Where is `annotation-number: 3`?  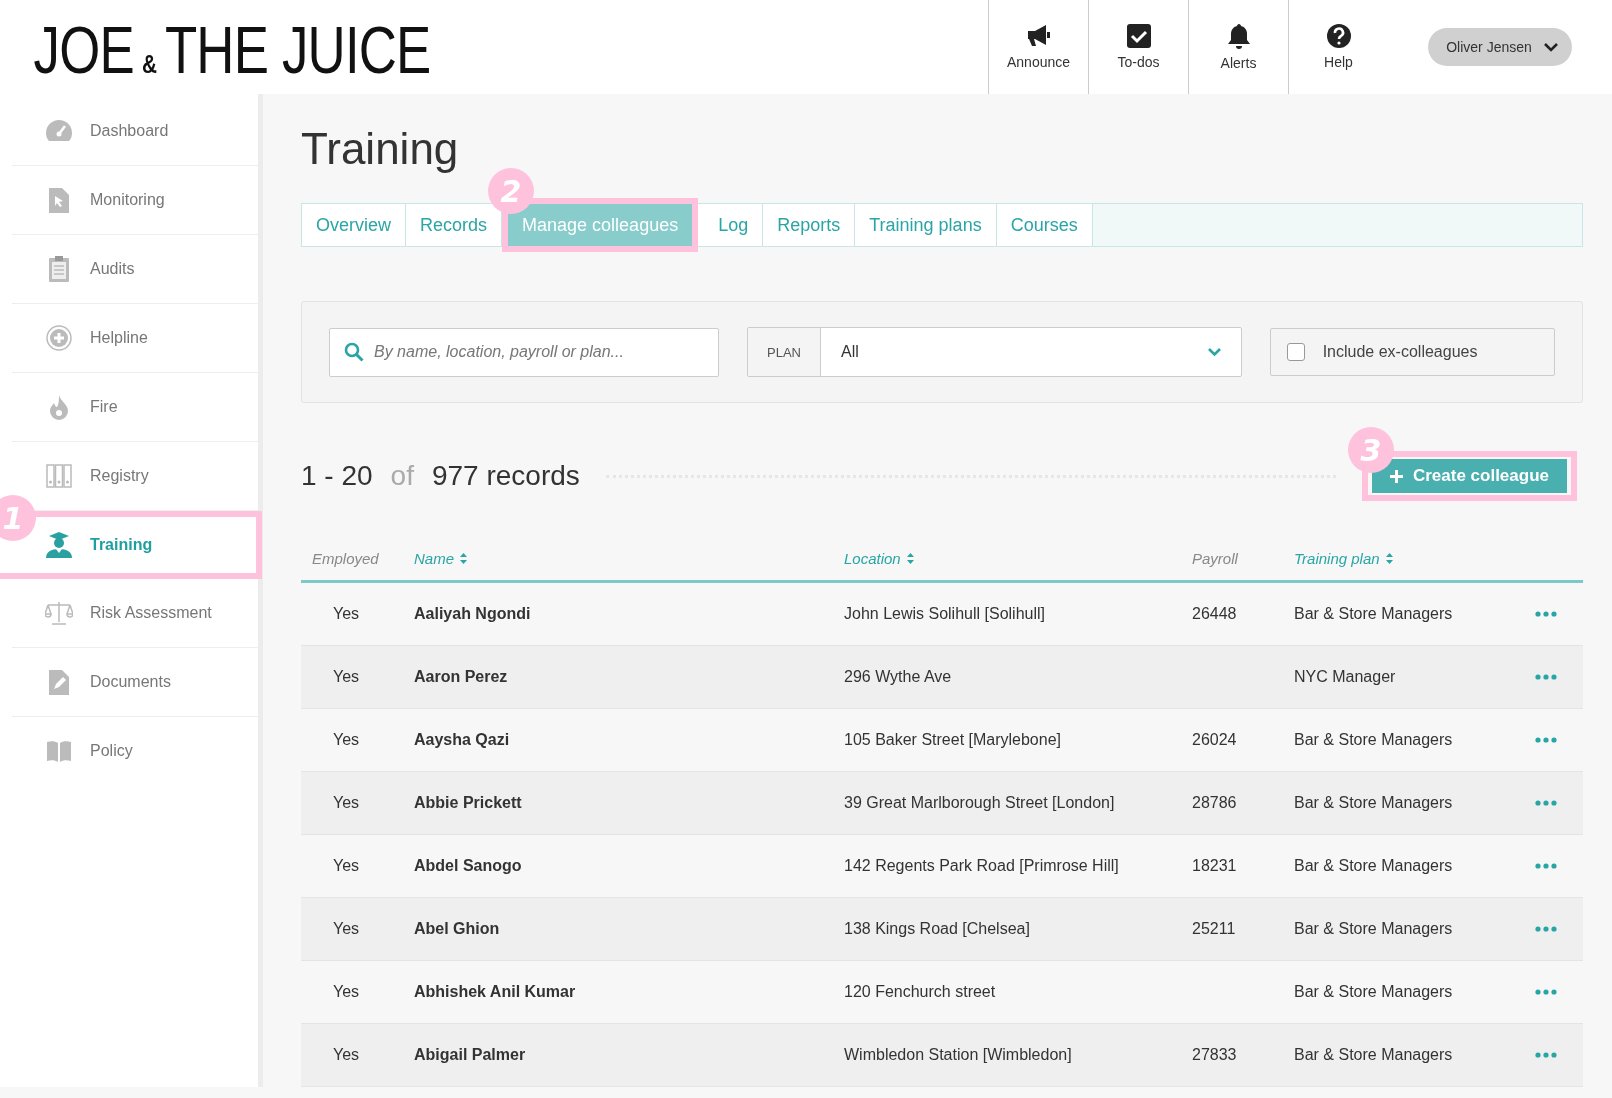 annotation-number: 3 is located at coordinates (1370, 450).